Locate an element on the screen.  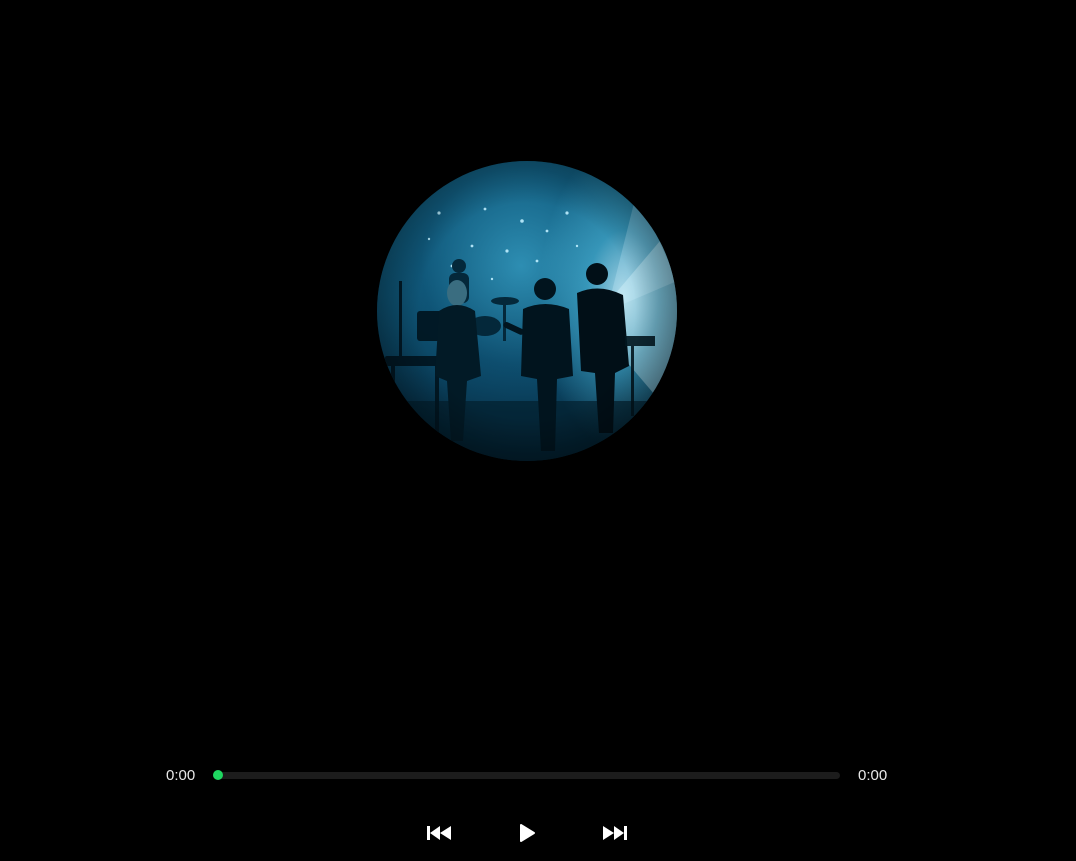
play-button is located at coordinates (527, 833).